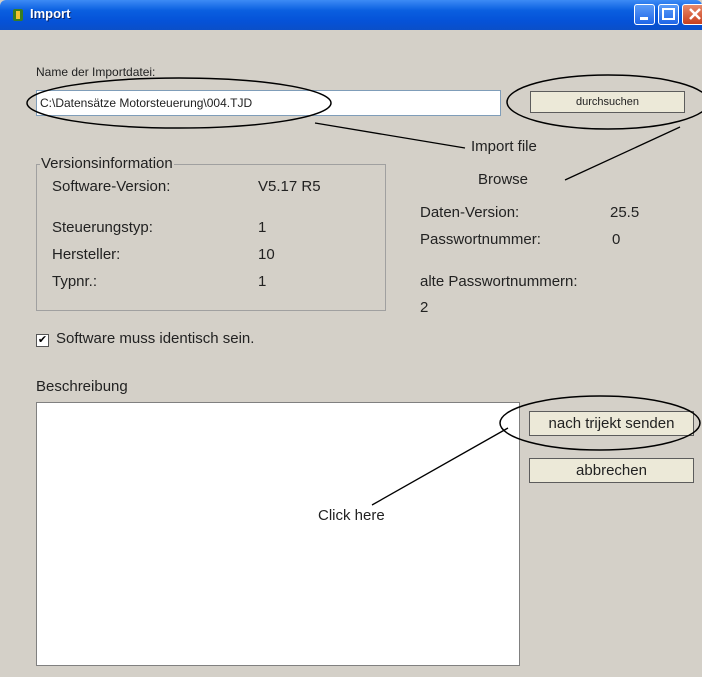  Describe the element at coordinates (266, 254) in the screenshot. I see `hersteller-value: 10` at that location.